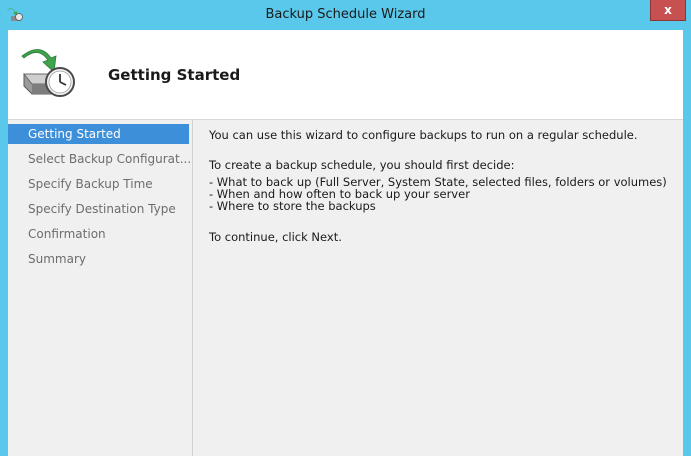 Image resolution: width=691 pixels, height=456 pixels. I want to click on nav-item-specify-destination-type: Specify Destination Type, so click(100, 209).